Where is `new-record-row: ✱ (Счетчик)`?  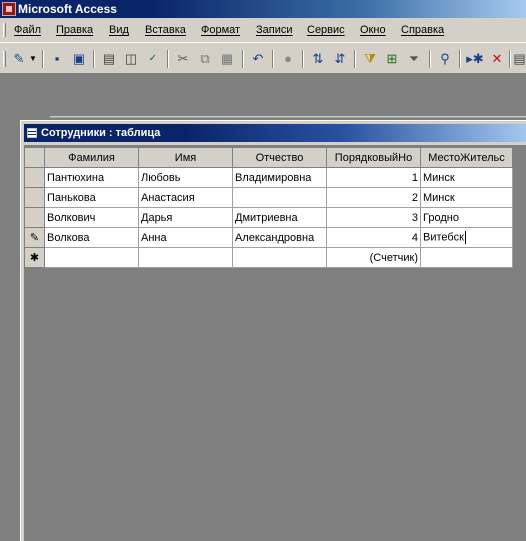 new-record-row: ✱ (Счетчик) is located at coordinates (268, 257).